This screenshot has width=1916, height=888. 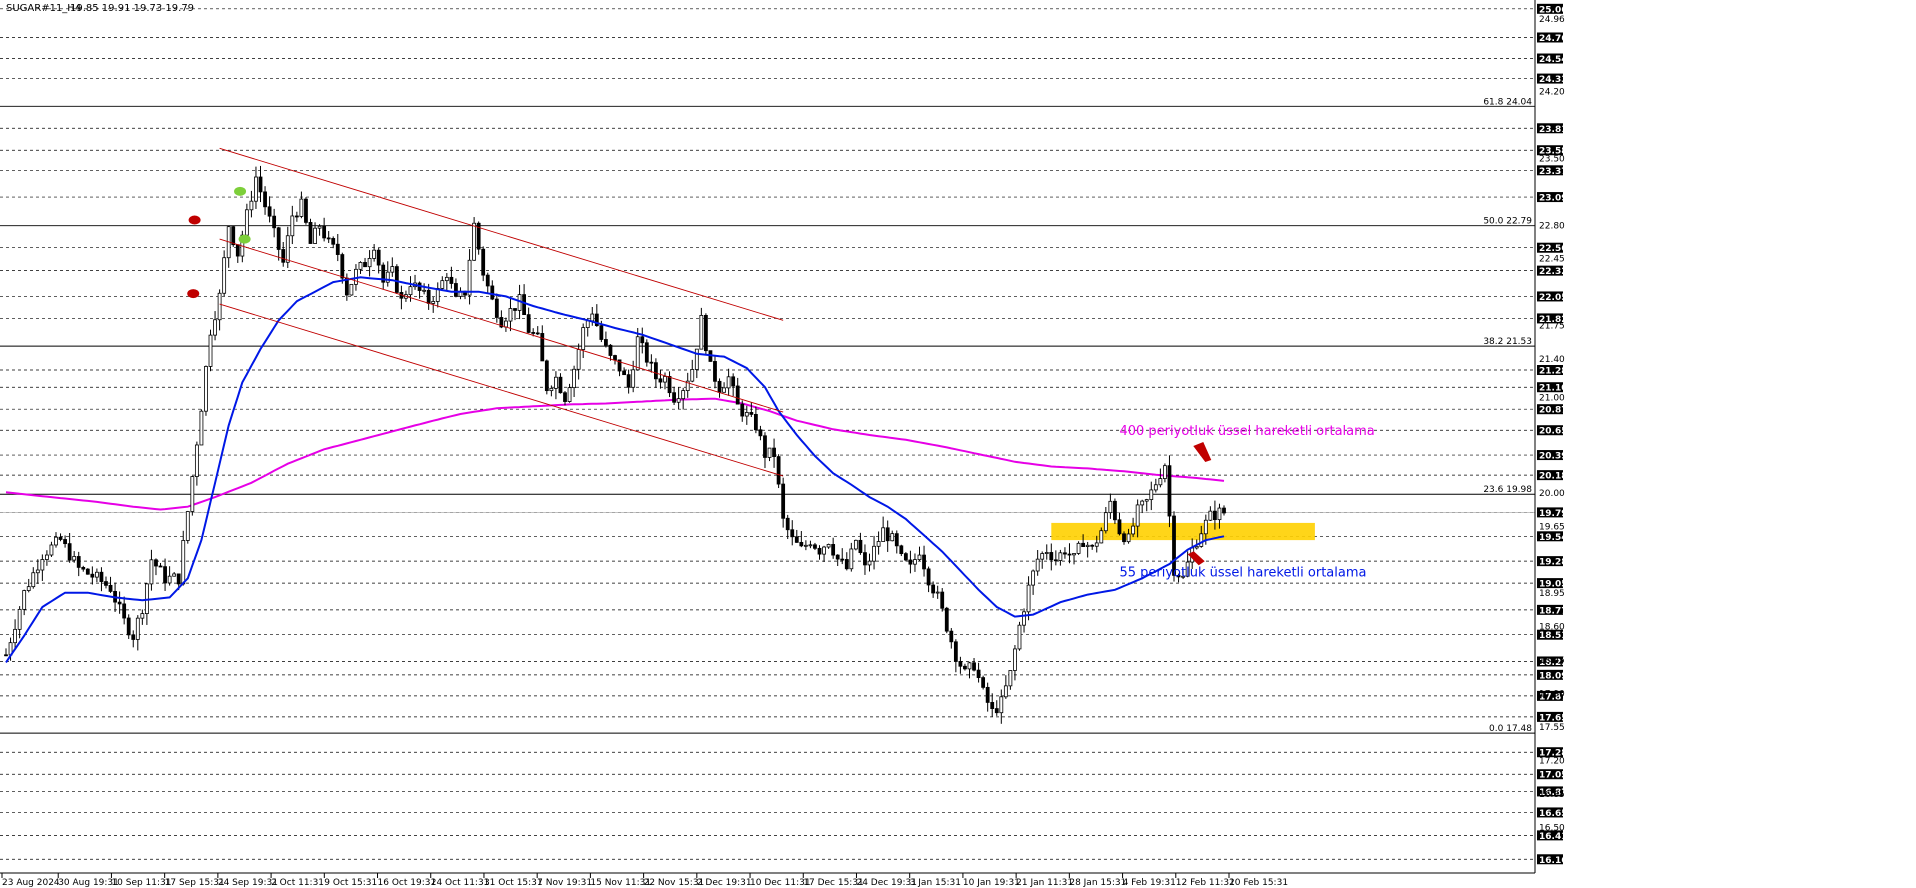 What do you see at coordinates (1553, 172) in the screenshot?
I see `y-tick-label: 23.37` at bounding box center [1553, 172].